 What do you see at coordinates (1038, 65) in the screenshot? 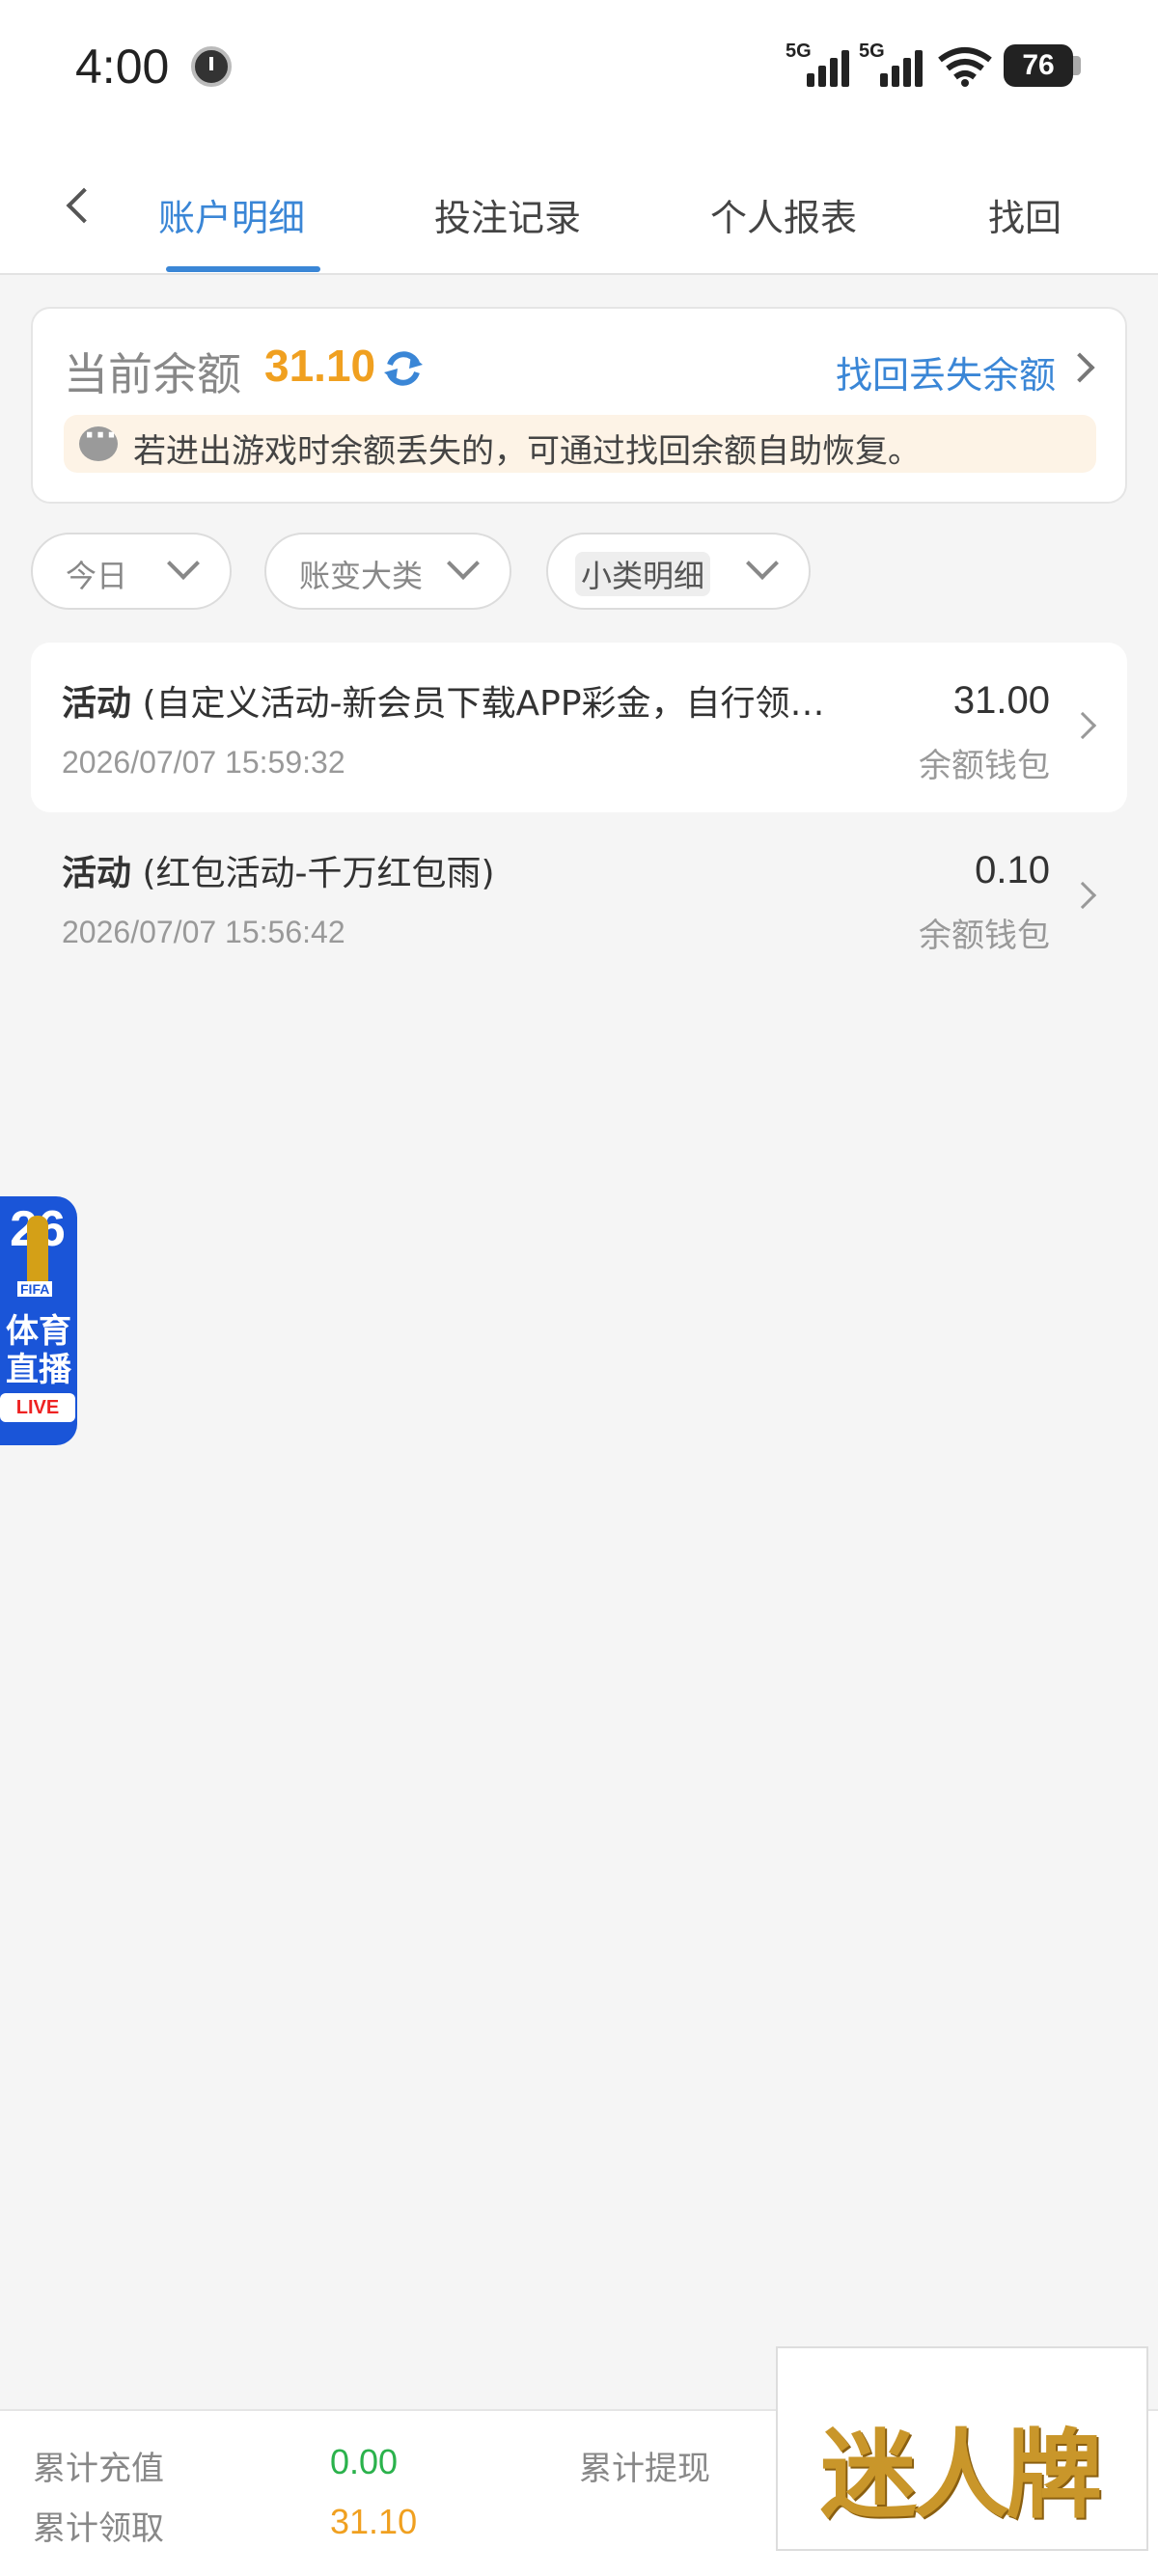
I see `battery-icon: 76` at bounding box center [1038, 65].